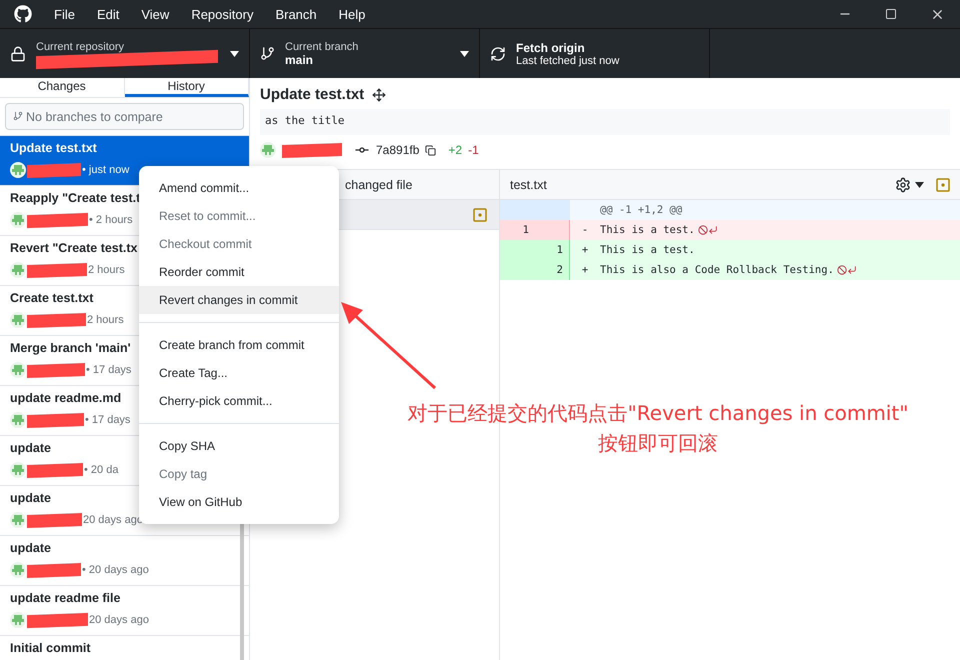 The image size is (960, 660). I want to click on fetch-title: Fetch origin, so click(551, 47).